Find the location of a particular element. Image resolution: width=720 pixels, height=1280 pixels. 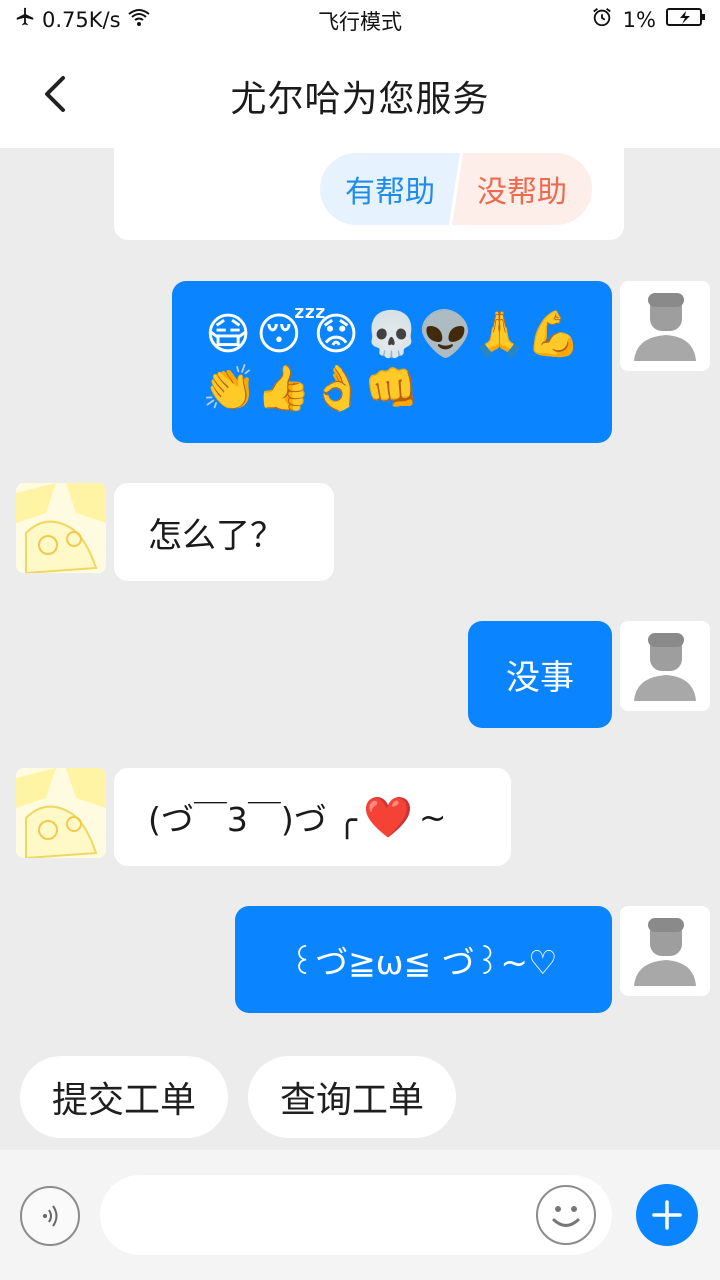

alarm-icon is located at coordinates (602, 19).